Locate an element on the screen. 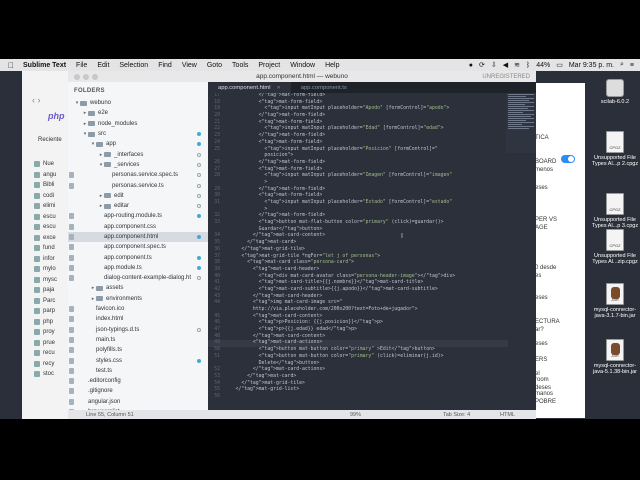  code-line: 23 </"tag">mat-form-field> is located at coordinates (358, 136).